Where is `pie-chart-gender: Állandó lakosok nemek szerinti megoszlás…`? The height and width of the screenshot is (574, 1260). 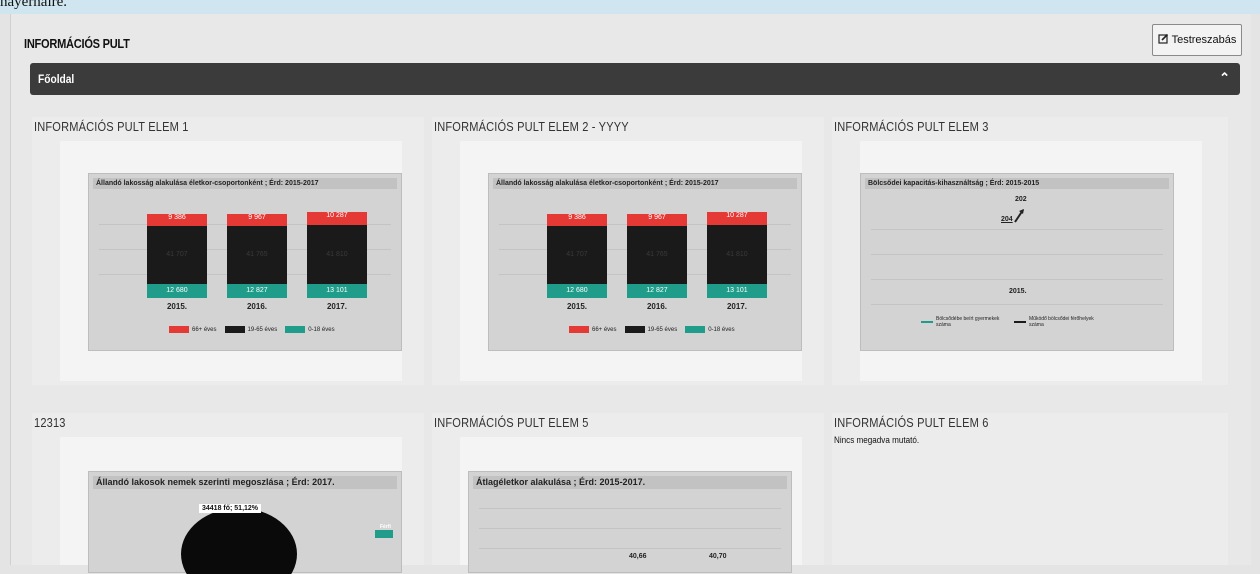 pie-chart-gender: Állandó lakosok nemek szerinti megoszlás… is located at coordinates (245, 522).